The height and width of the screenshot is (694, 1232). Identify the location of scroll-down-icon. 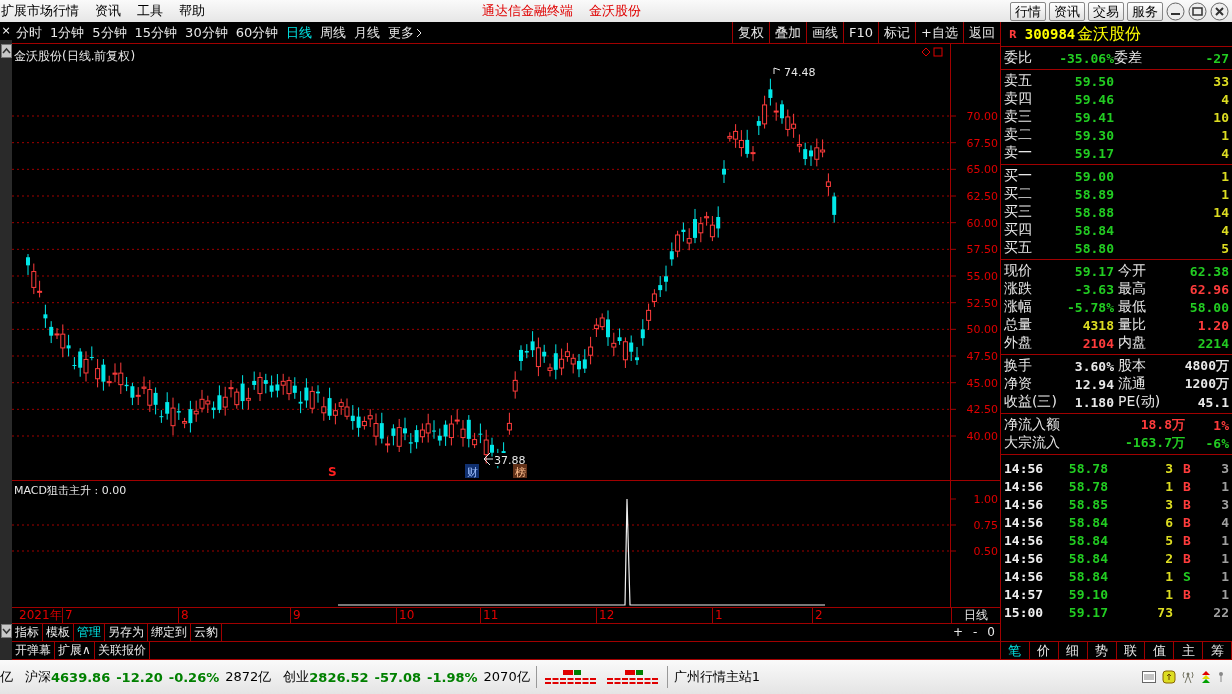
(6, 631).